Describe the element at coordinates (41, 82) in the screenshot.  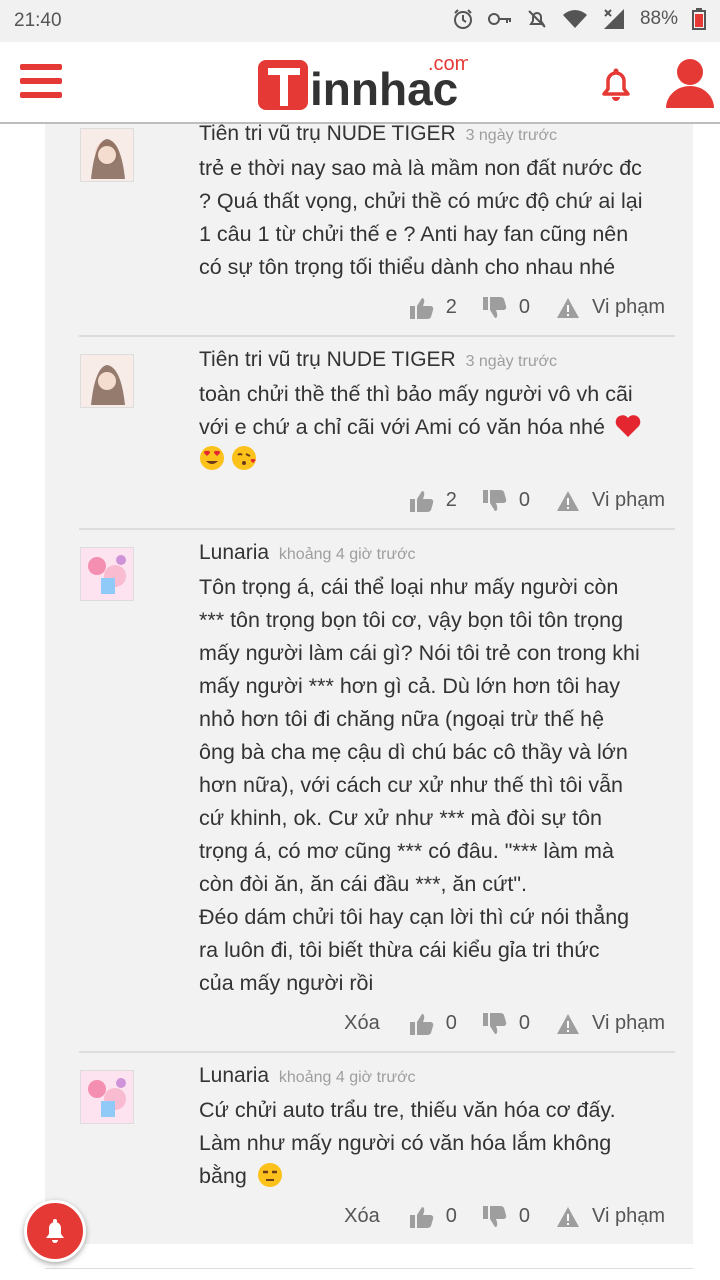
I see `menu-button` at that location.